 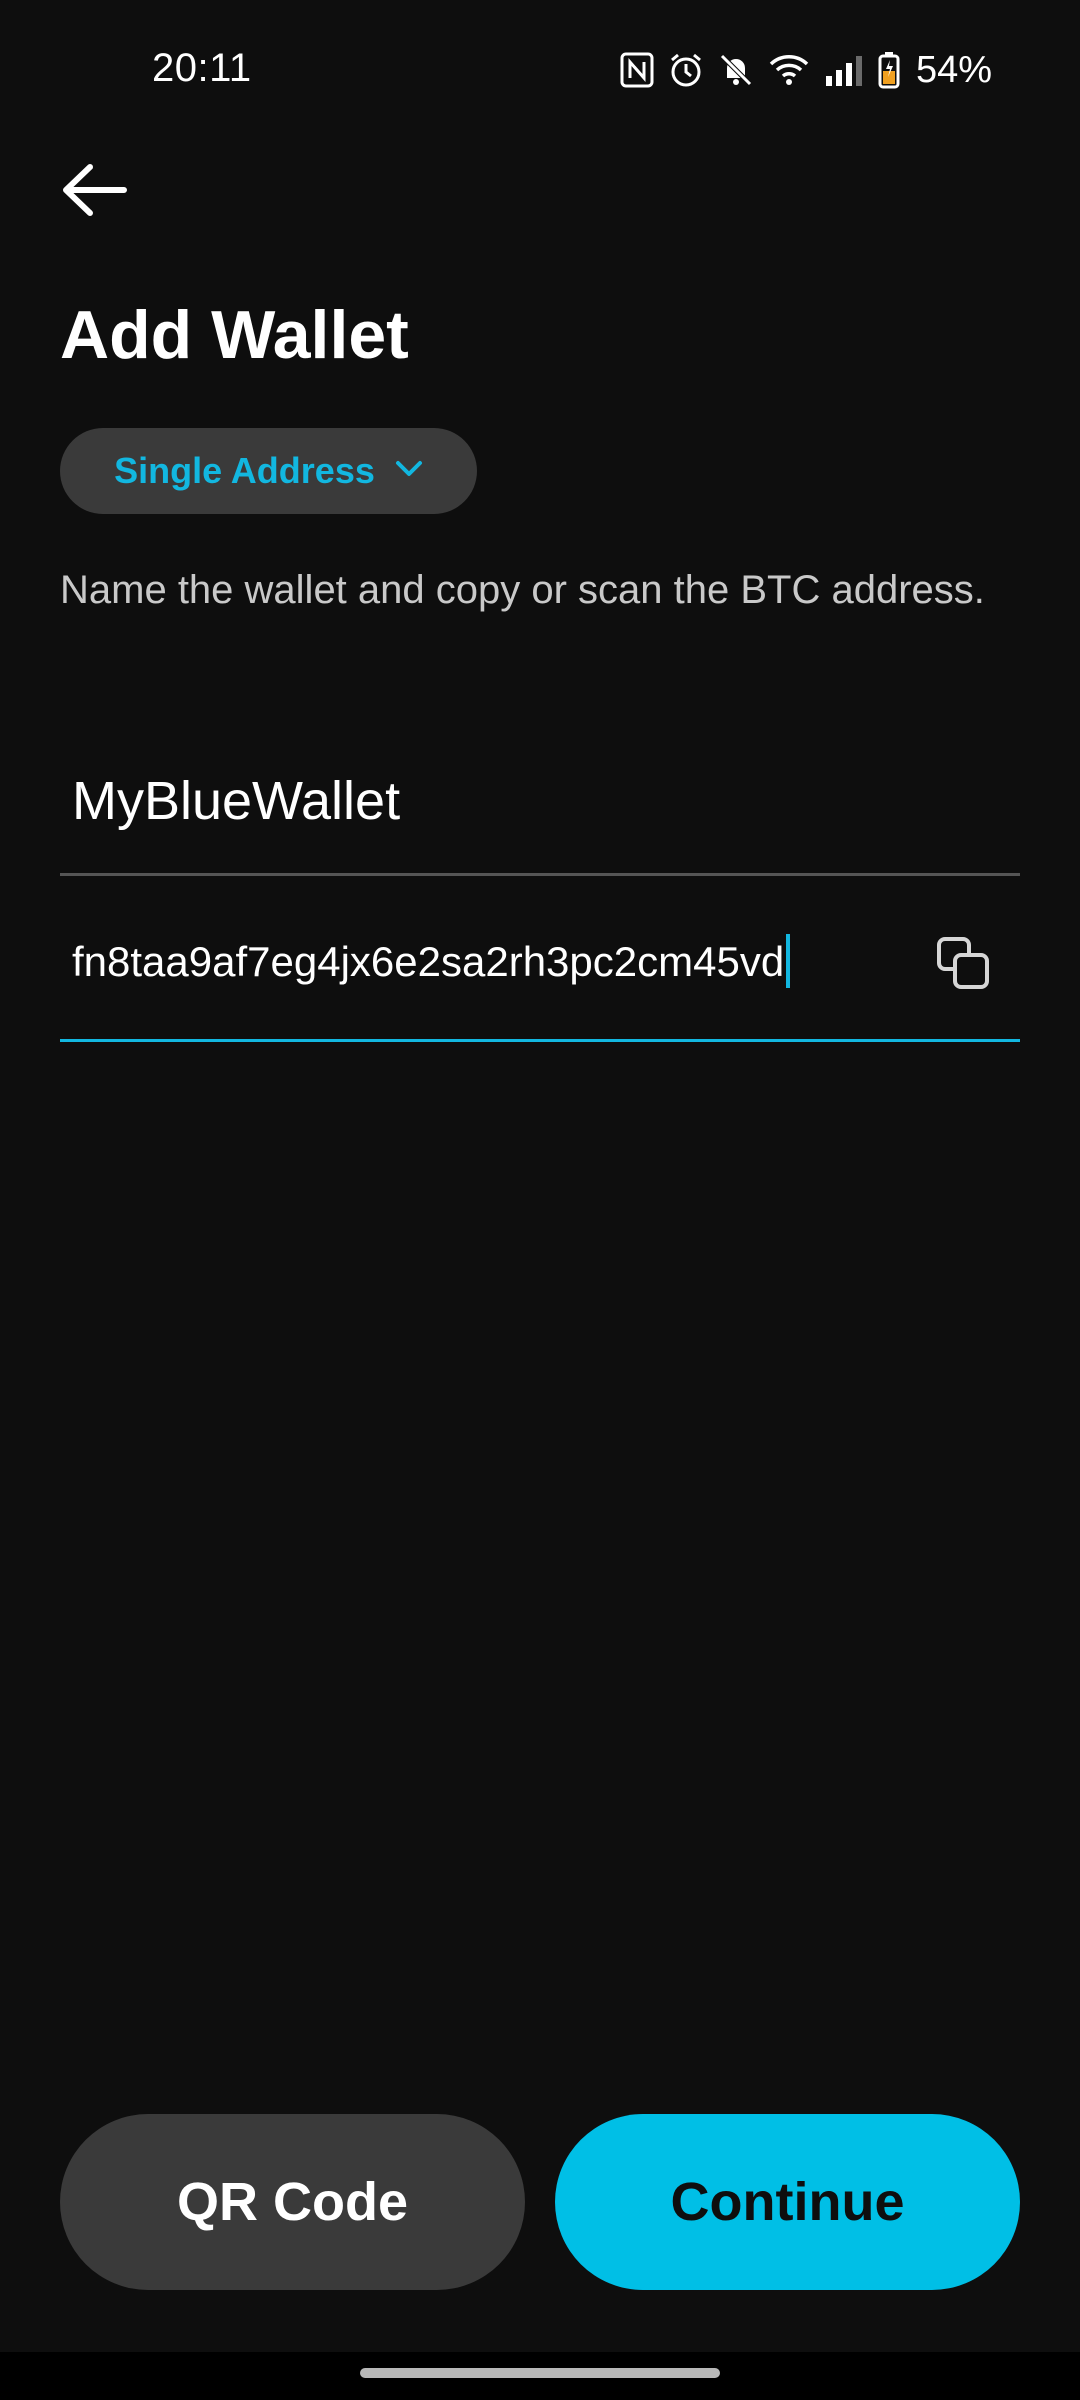 I want to click on wallet-name-value: MyBlueWallet, so click(x=236, y=801).